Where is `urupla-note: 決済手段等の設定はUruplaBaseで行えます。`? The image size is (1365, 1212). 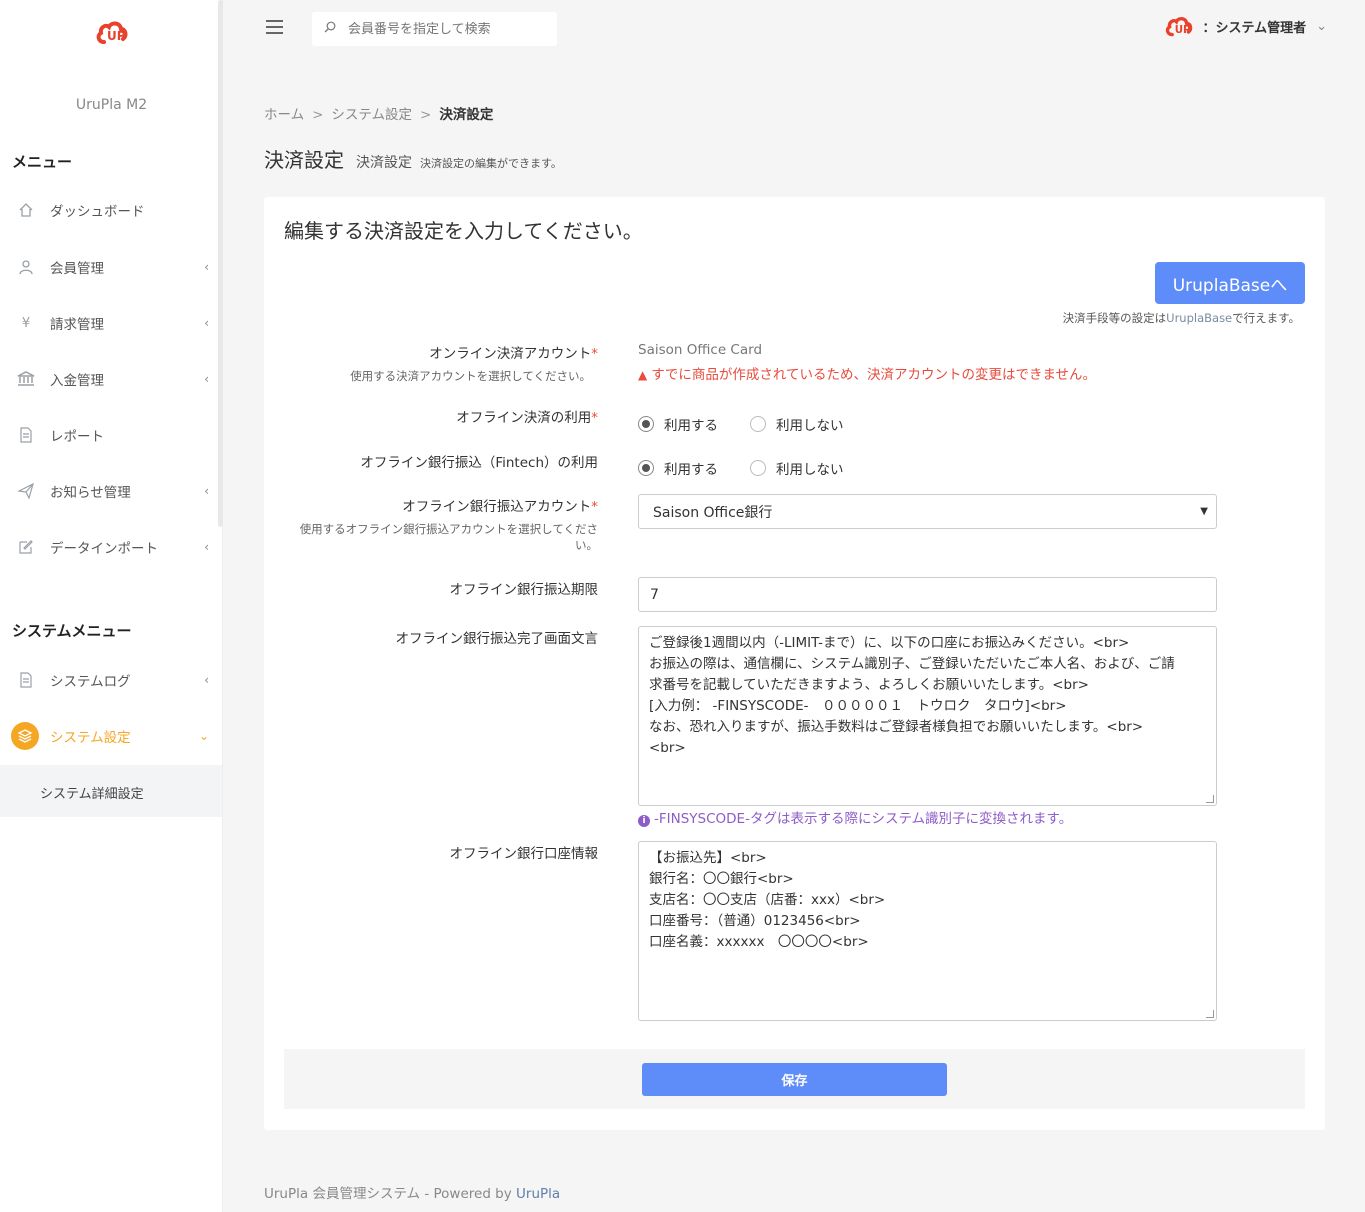 urupla-note: 決済手段等の設定はUruplaBaseで行えます。 is located at coordinates (1181, 318).